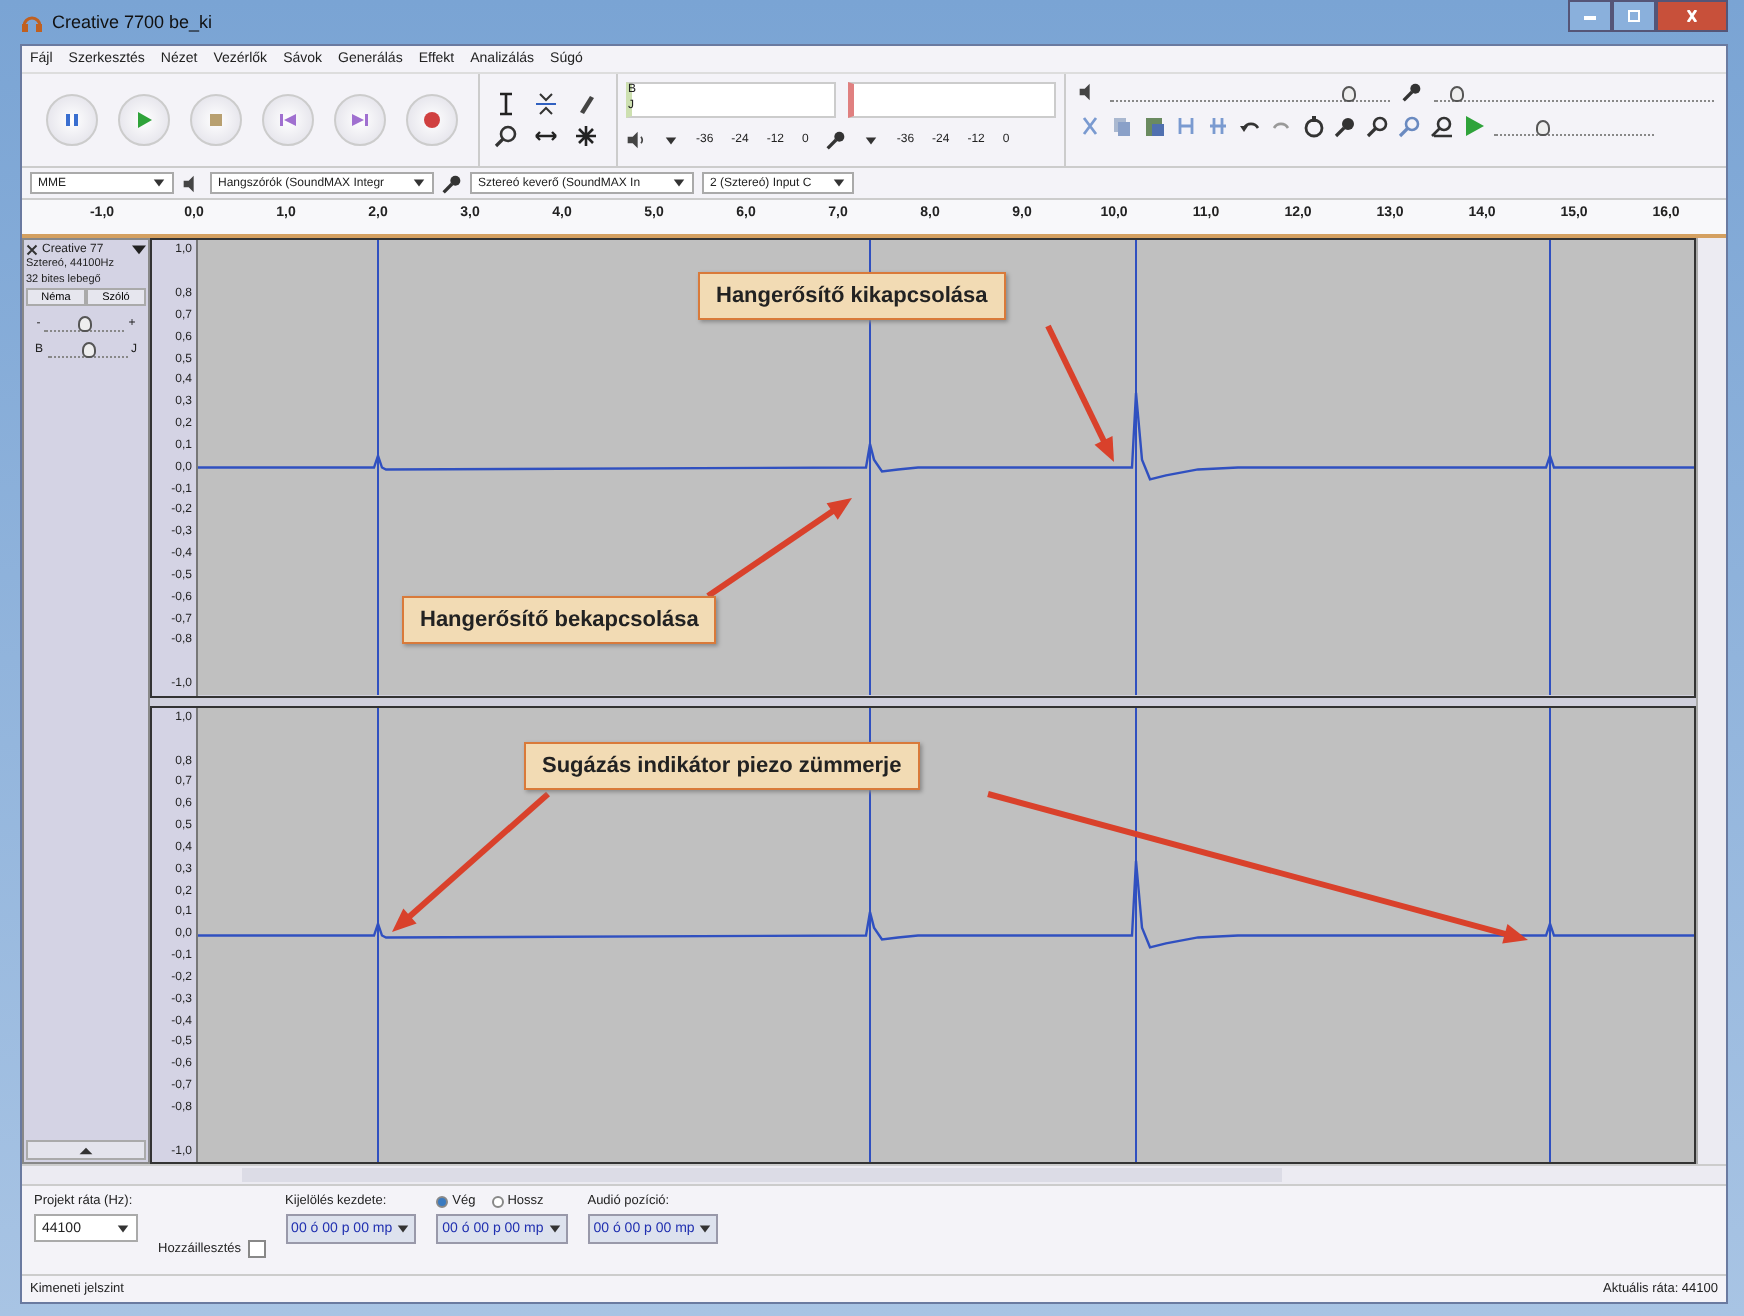 The width and height of the screenshot is (1744, 1316). What do you see at coordinates (1574, 92) in the screenshot?
I see `input-volume-slider` at bounding box center [1574, 92].